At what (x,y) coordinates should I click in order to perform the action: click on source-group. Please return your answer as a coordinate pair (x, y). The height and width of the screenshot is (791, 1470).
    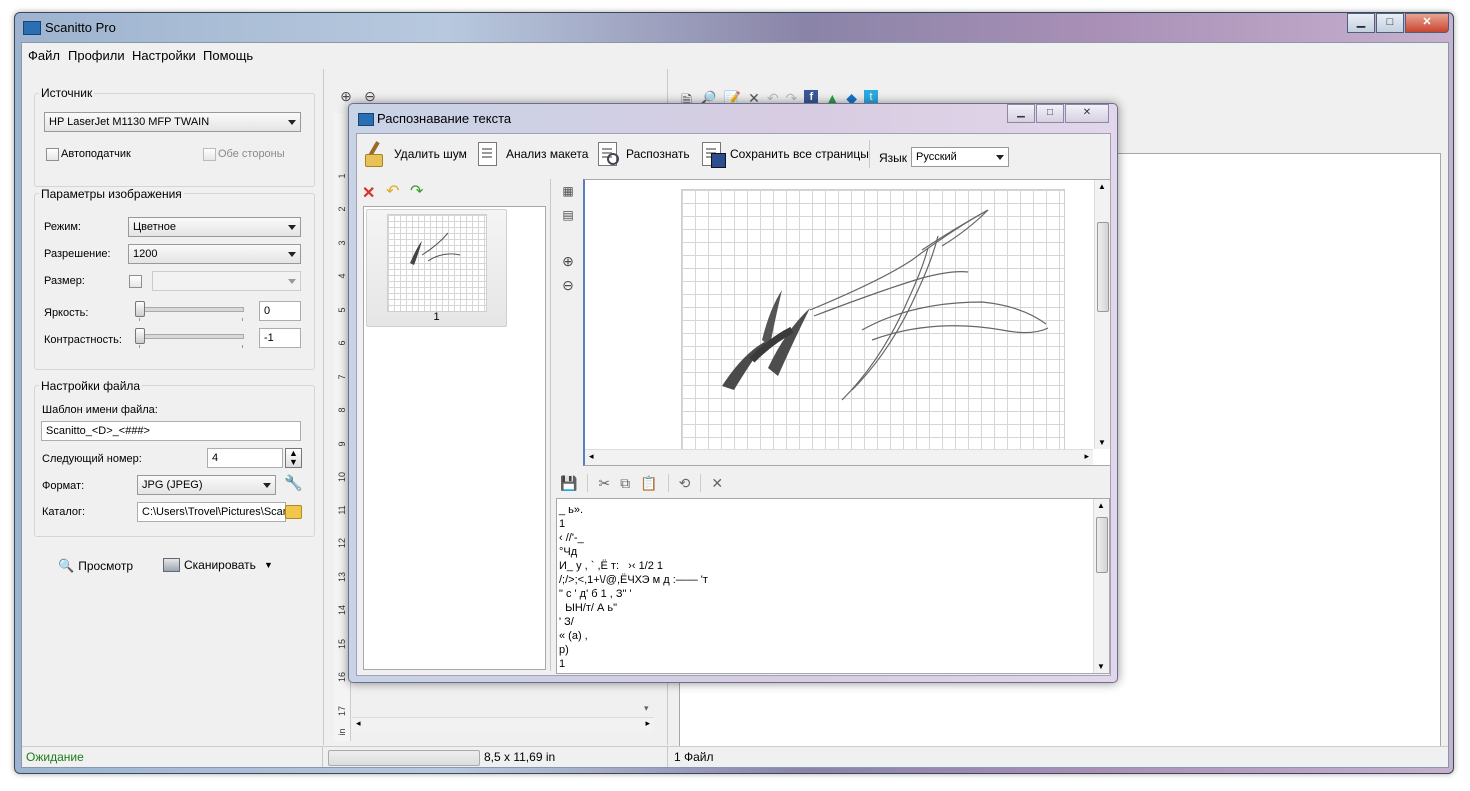
    Looking at the image, I should click on (174, 140).